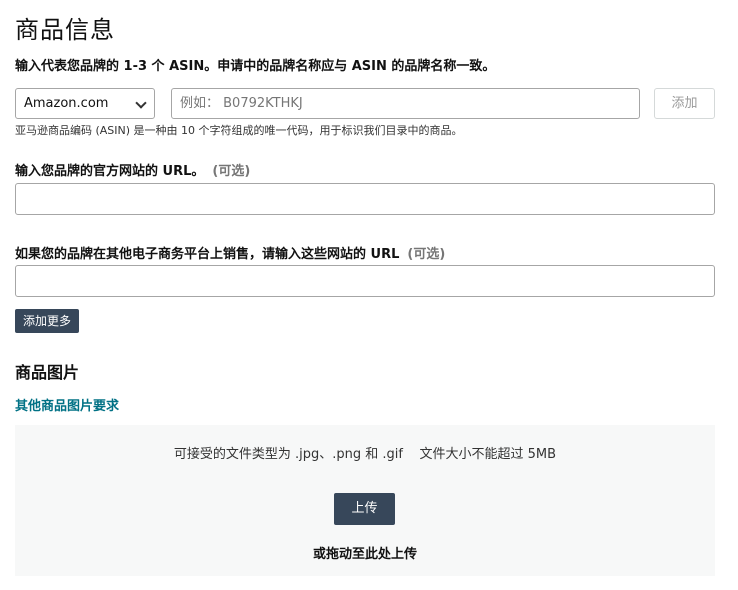 This screenshot has width=738, height=590. What do you see at coordinates (365, 199) in the screenshot?
I see `website-url-input` at bounding box center [365, 199].